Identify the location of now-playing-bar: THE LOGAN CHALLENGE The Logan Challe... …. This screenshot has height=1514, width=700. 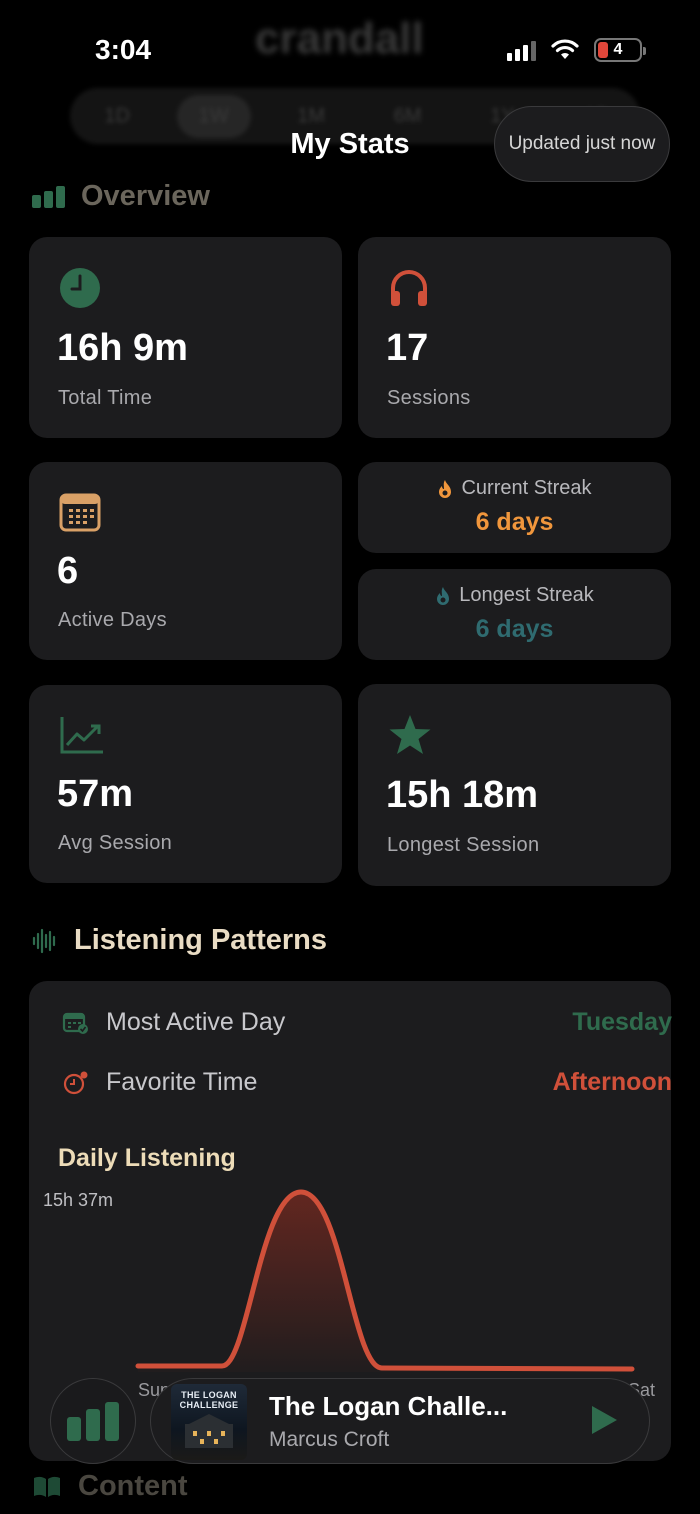
(400, 1421).